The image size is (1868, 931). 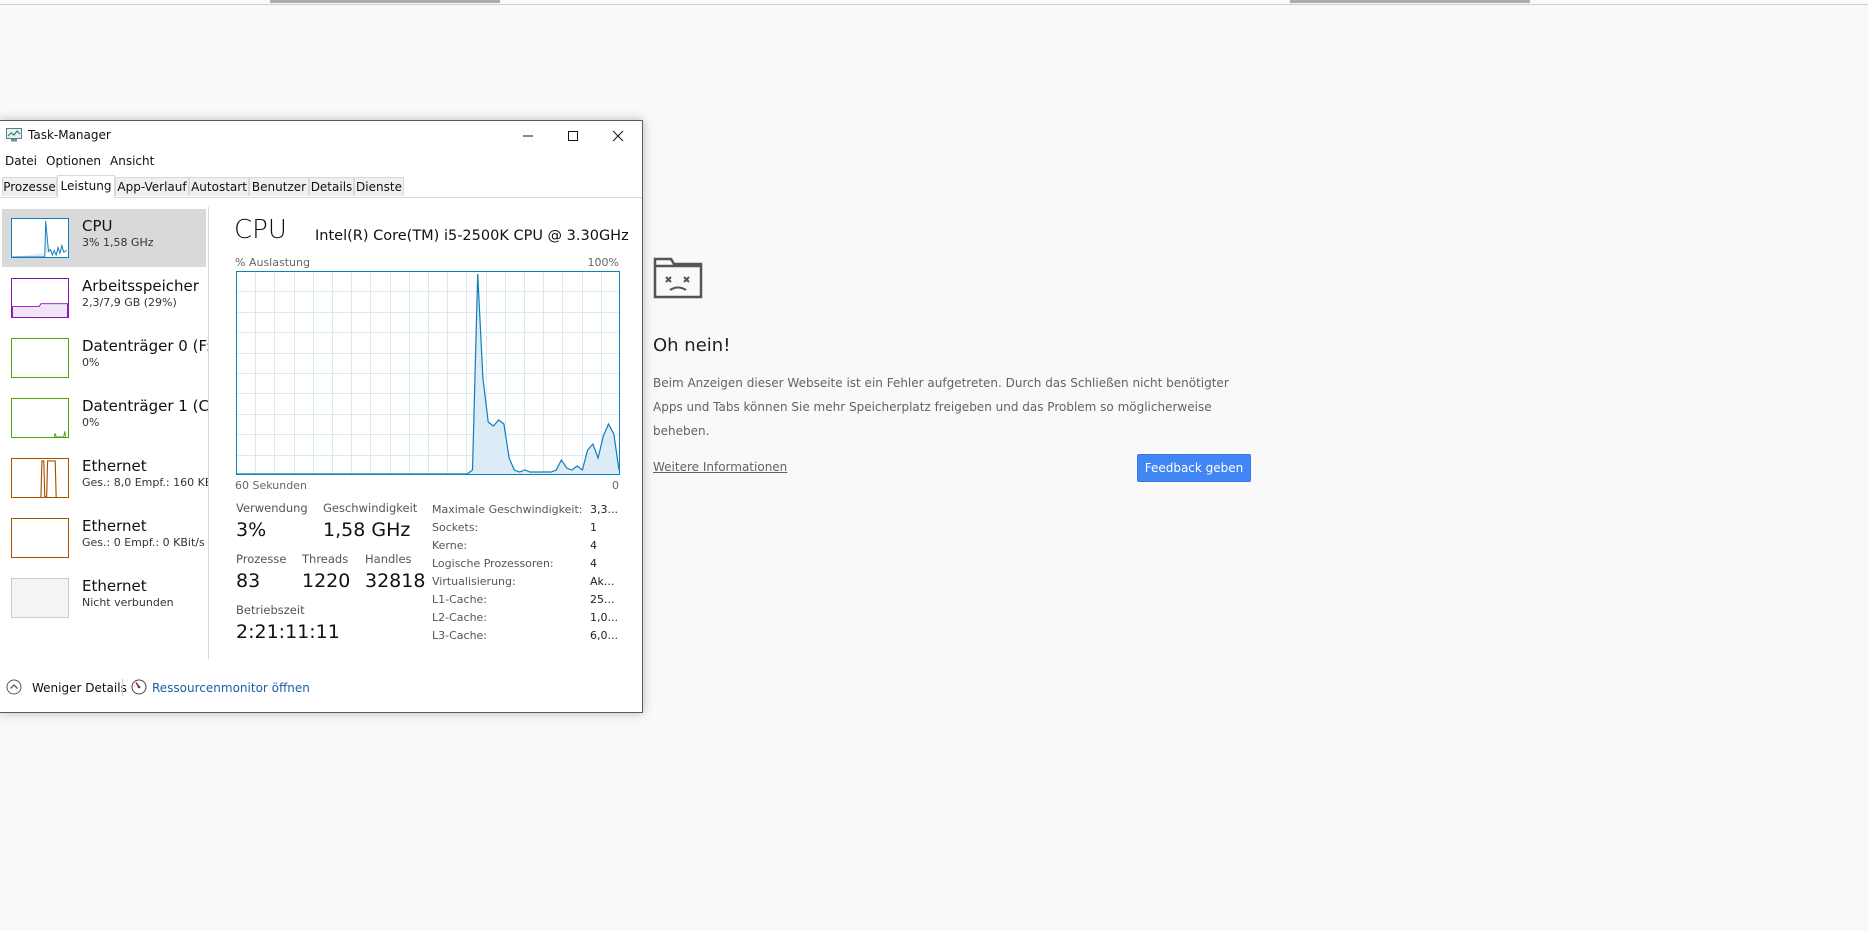 What do you see at coordinates (91, 422) in the screenshot?
I see `sidebar-sub-disk-1: 0%` at bounding box center [91, 422].